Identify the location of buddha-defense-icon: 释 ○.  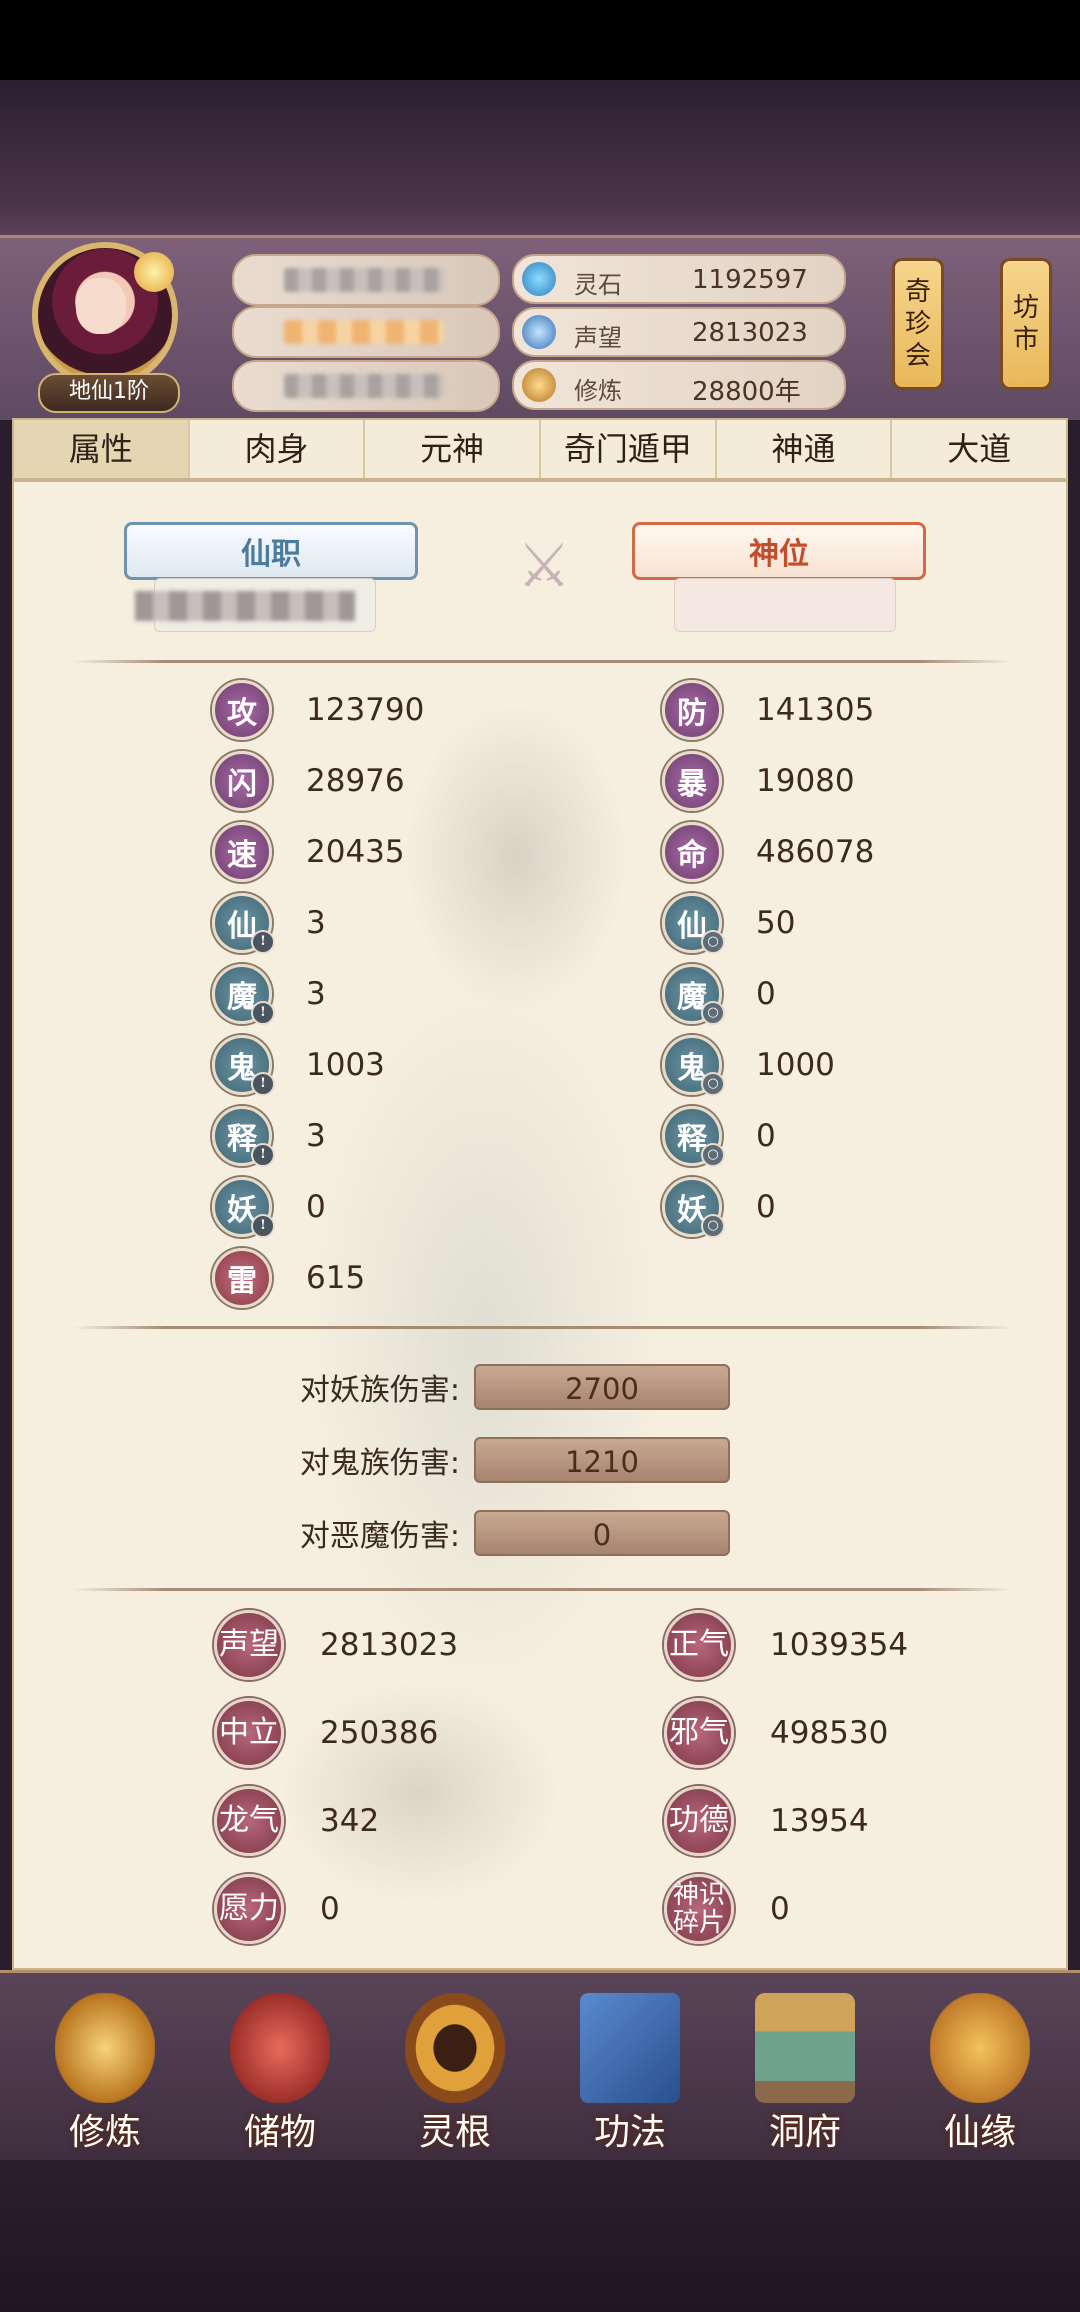
(693, 1136).